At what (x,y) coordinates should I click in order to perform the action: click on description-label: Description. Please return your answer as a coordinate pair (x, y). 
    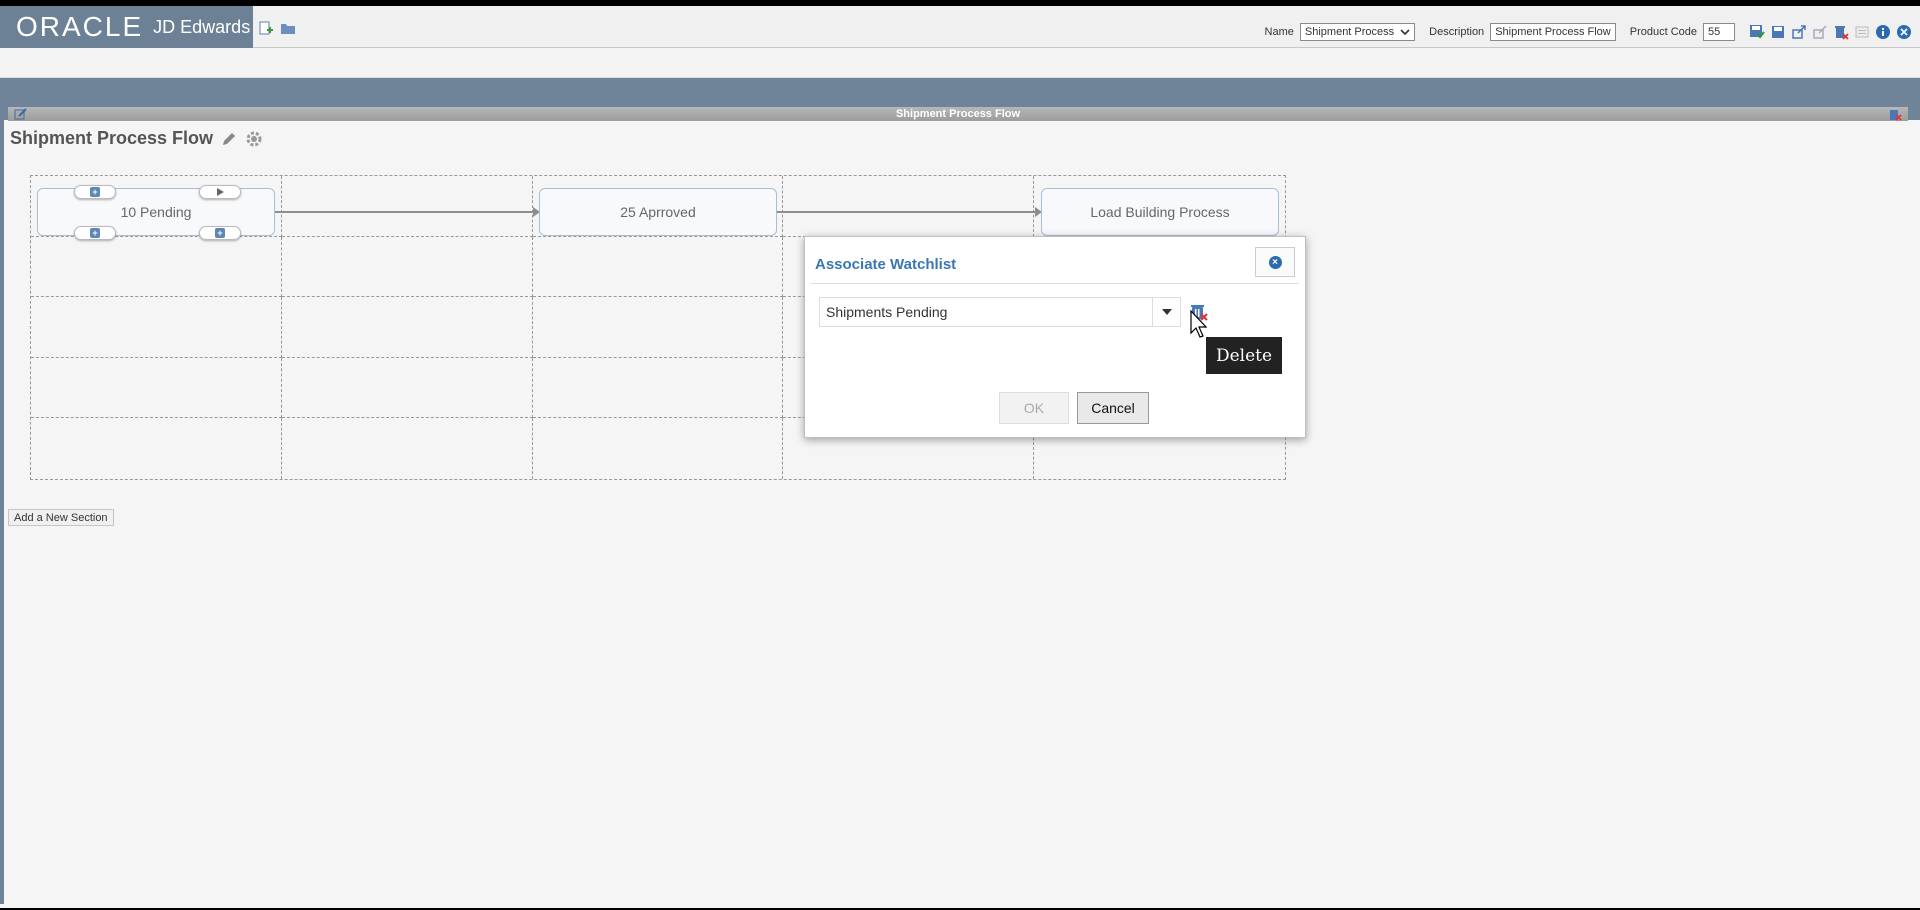
    Looking at the image, I should click on (1457, 32).